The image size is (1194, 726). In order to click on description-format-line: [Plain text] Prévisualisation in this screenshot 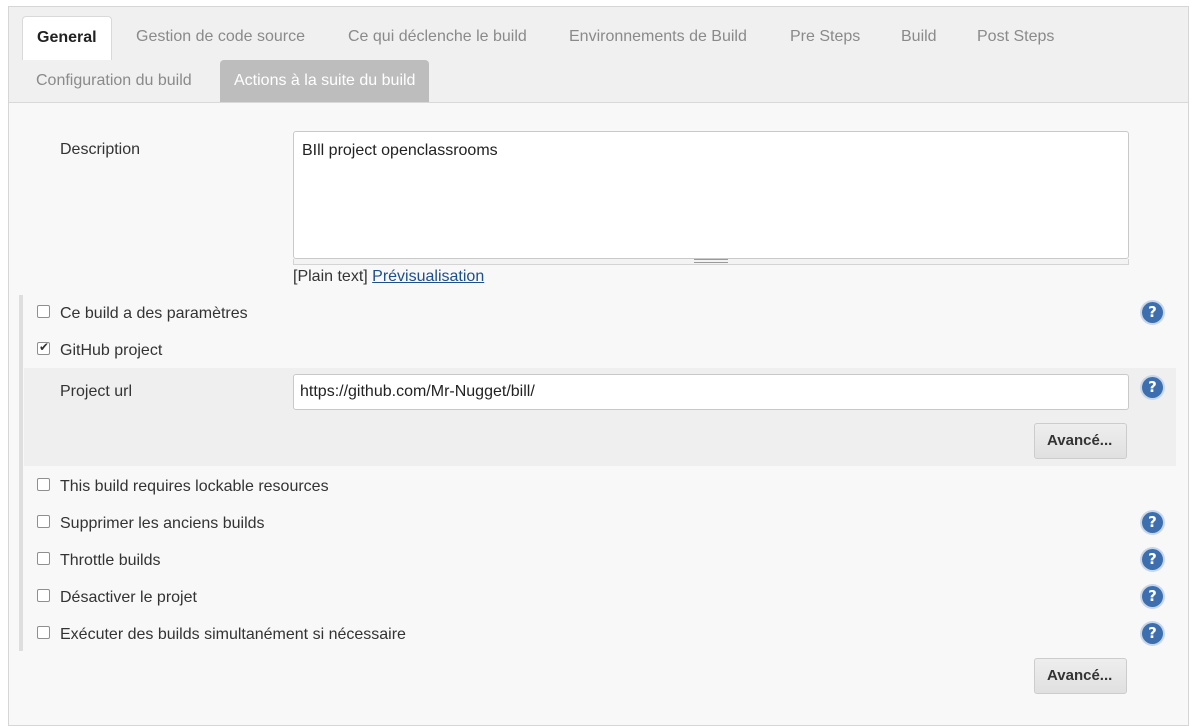, I will do `click(388, 277)`.